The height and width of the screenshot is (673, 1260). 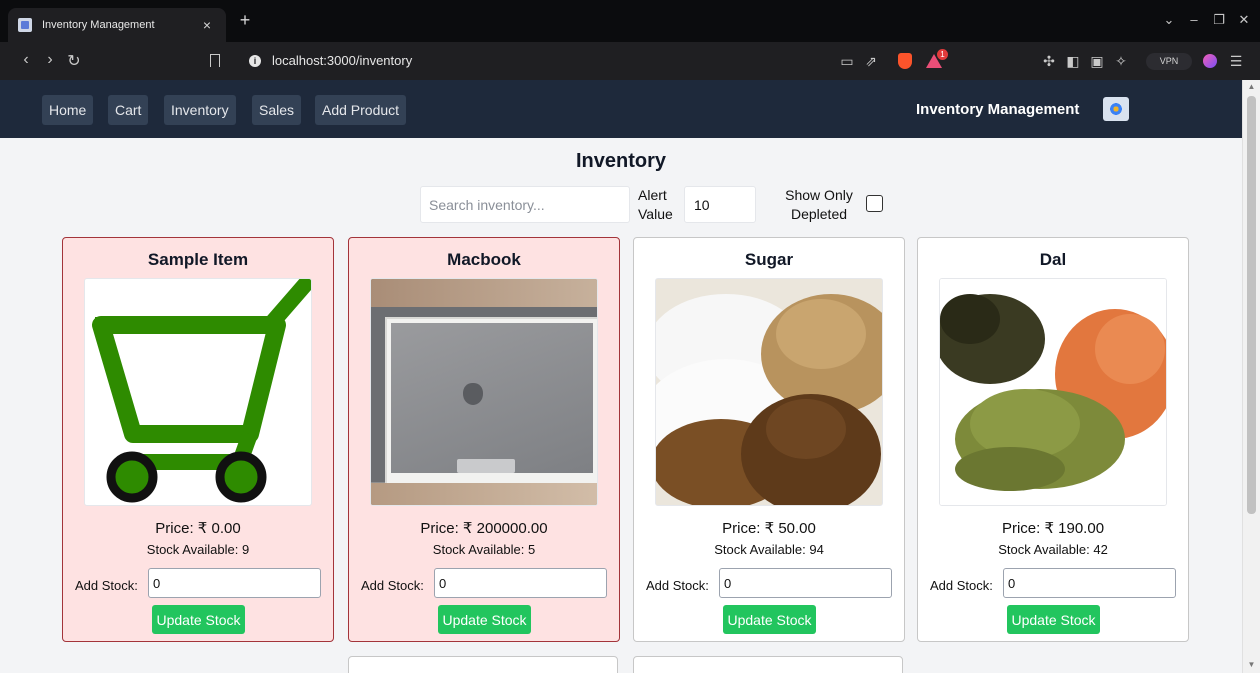 What do you see at coordinates (621, 161) in the screenshot?
I see `page-title: Inventory` at bounding box center [621, 161].